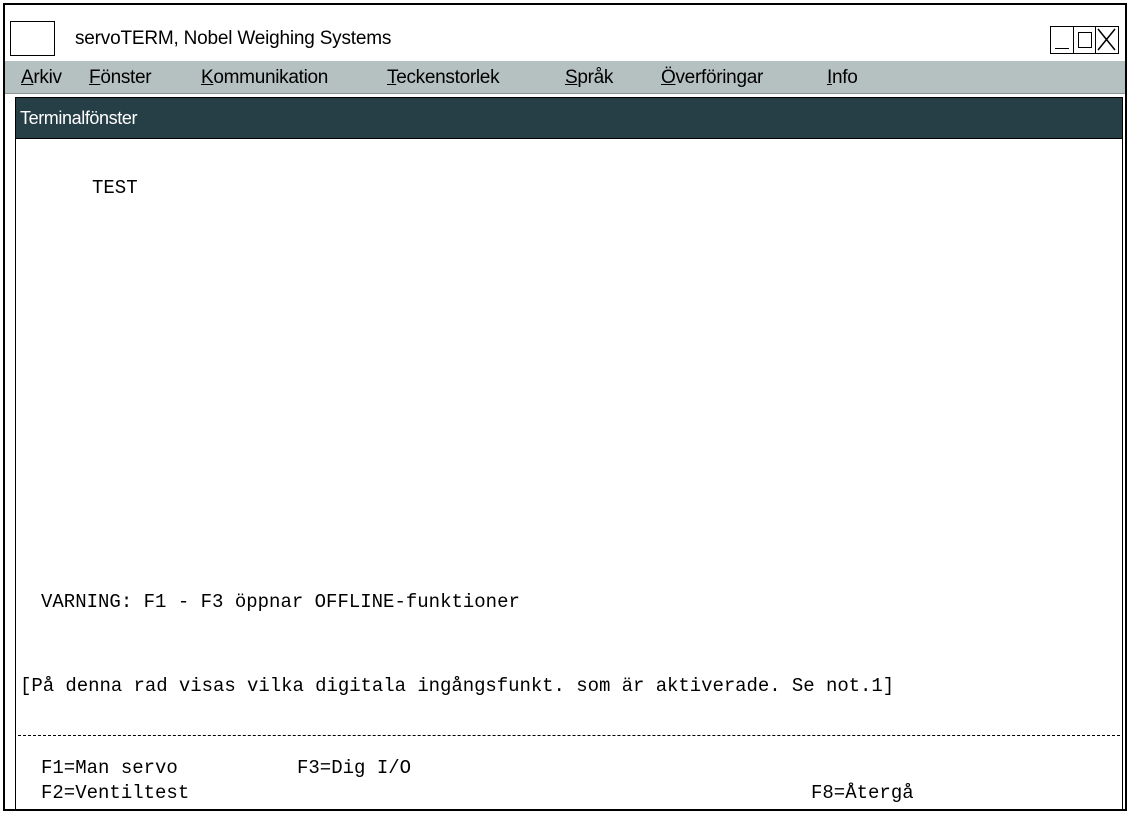 The height and width of the screenshot is (815, 1131). I want to click on close-icon, so click(1106, 39).